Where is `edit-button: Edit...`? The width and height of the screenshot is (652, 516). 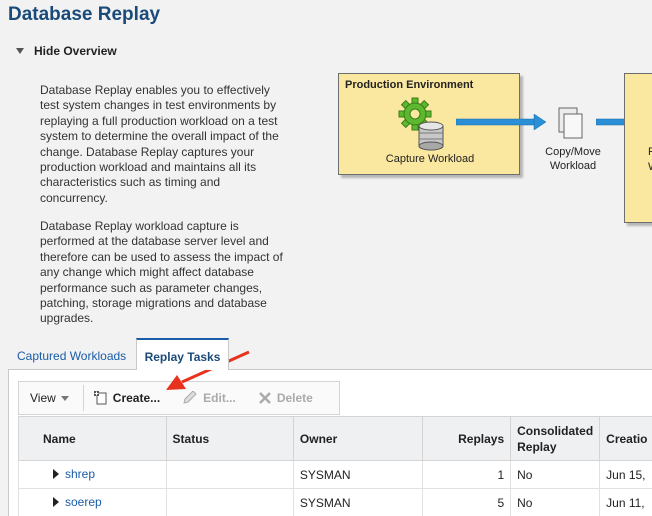 edit-button: Edit... is located at coordinates (209, 398).